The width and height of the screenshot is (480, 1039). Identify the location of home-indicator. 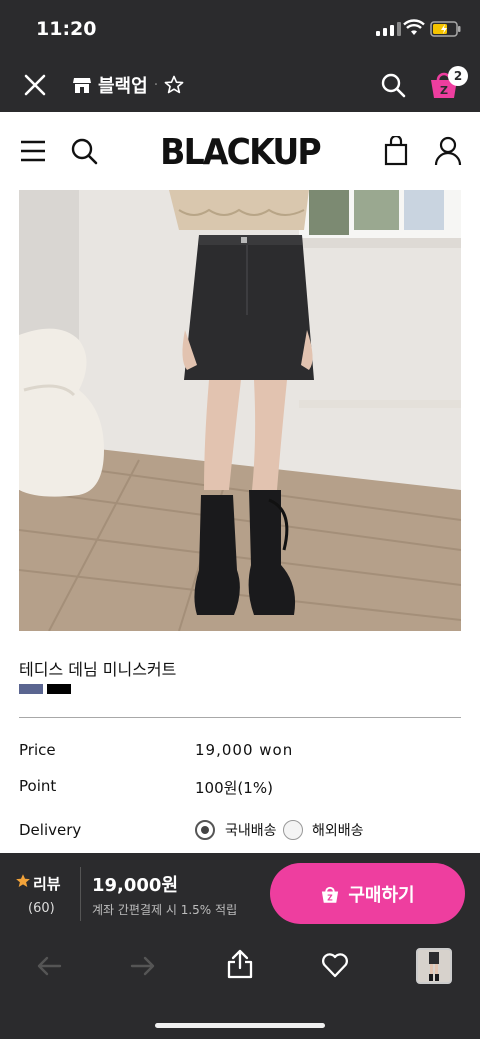
(240, 1025).